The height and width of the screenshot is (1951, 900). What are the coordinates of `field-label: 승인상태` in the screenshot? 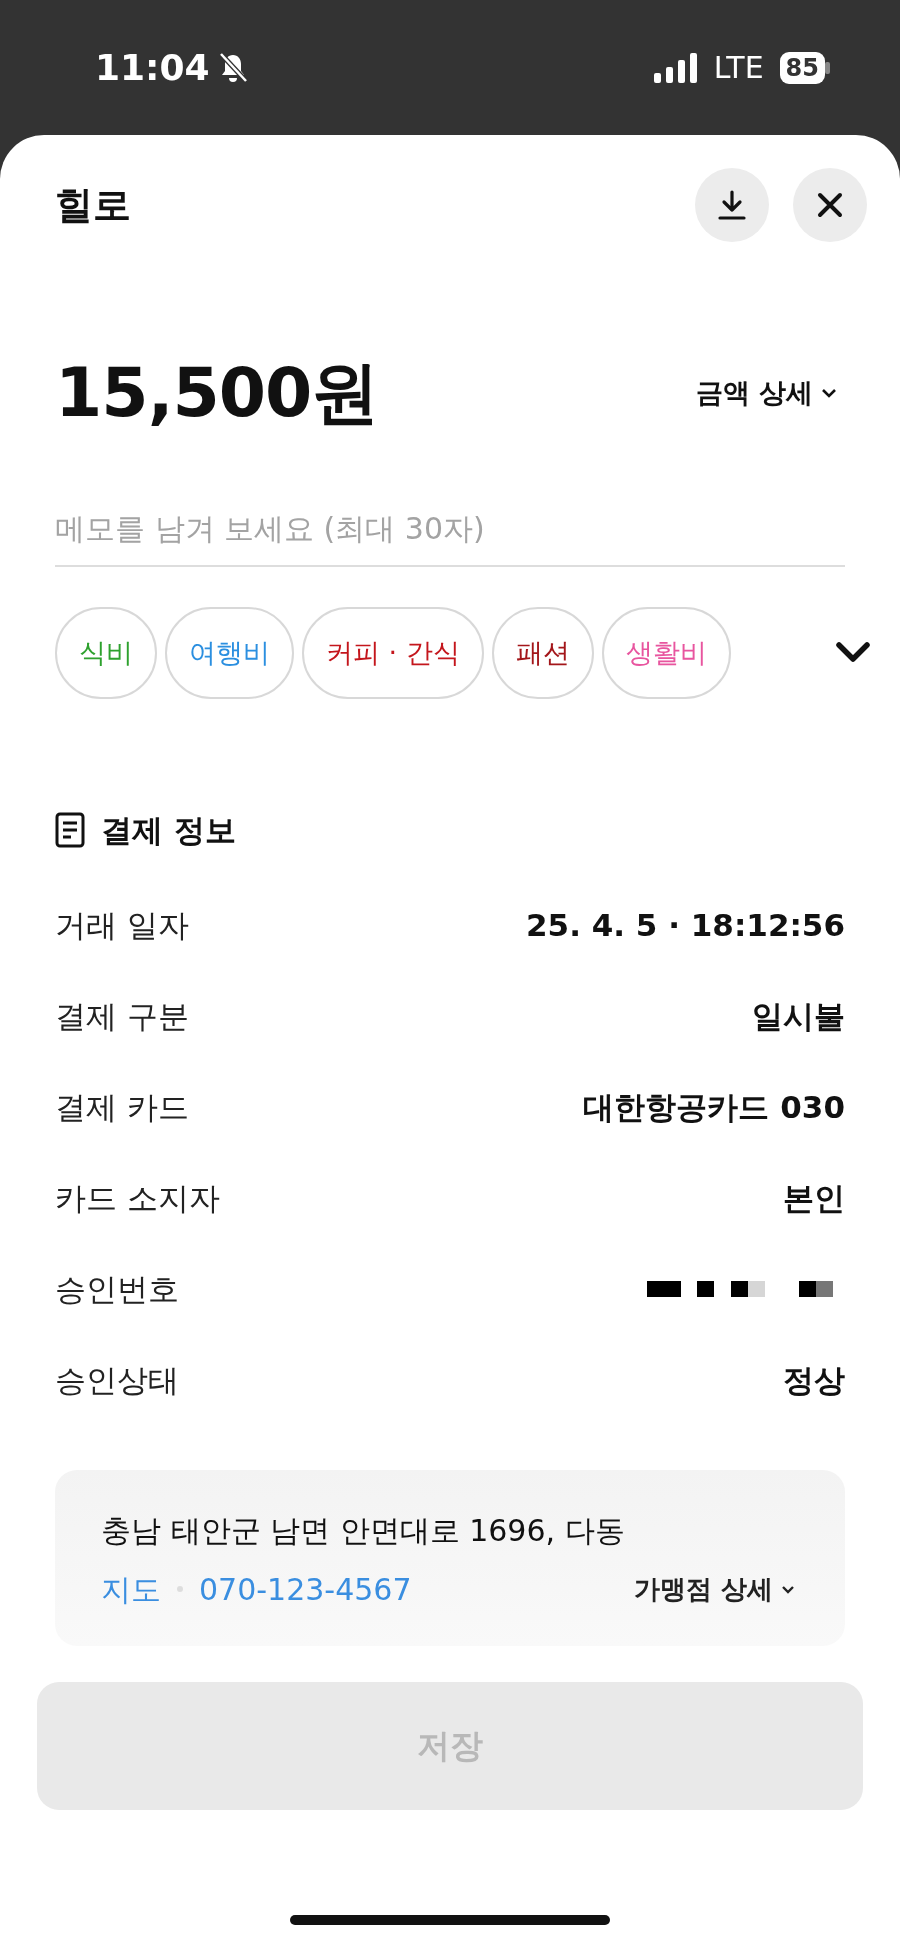 It's located at (117, 1380).